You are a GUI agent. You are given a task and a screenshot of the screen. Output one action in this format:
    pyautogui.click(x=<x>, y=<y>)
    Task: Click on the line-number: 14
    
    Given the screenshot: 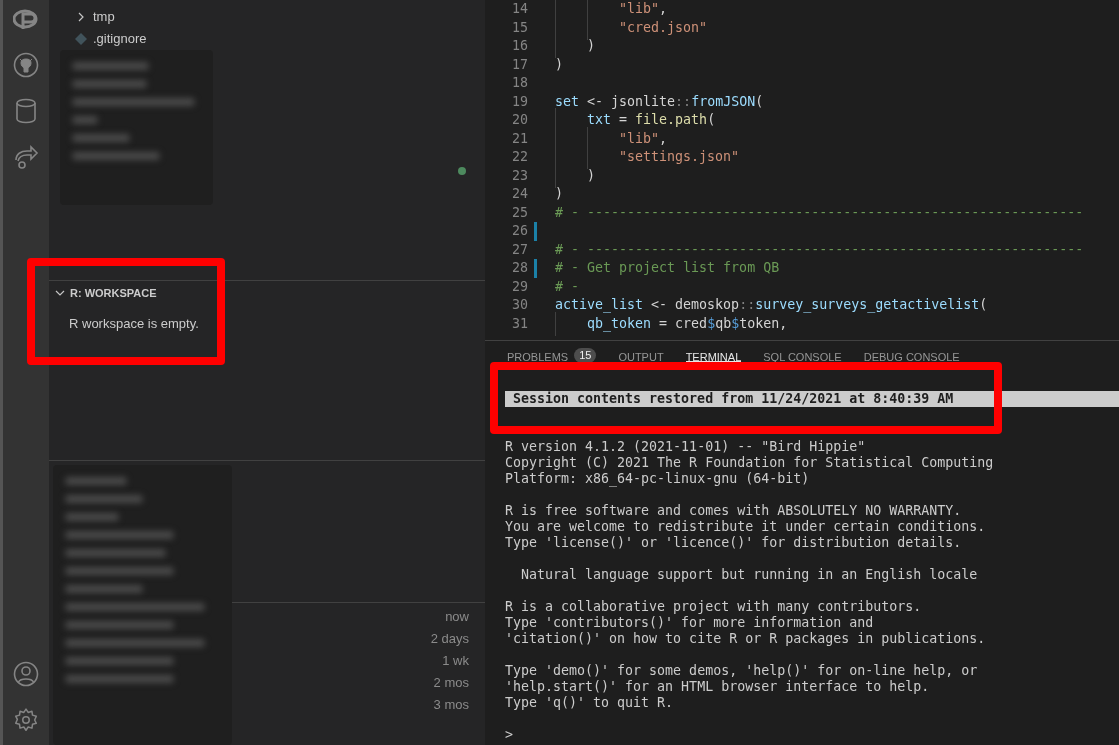 What is the action you would take?
    pyautogui.click(x=519, y=9)
    